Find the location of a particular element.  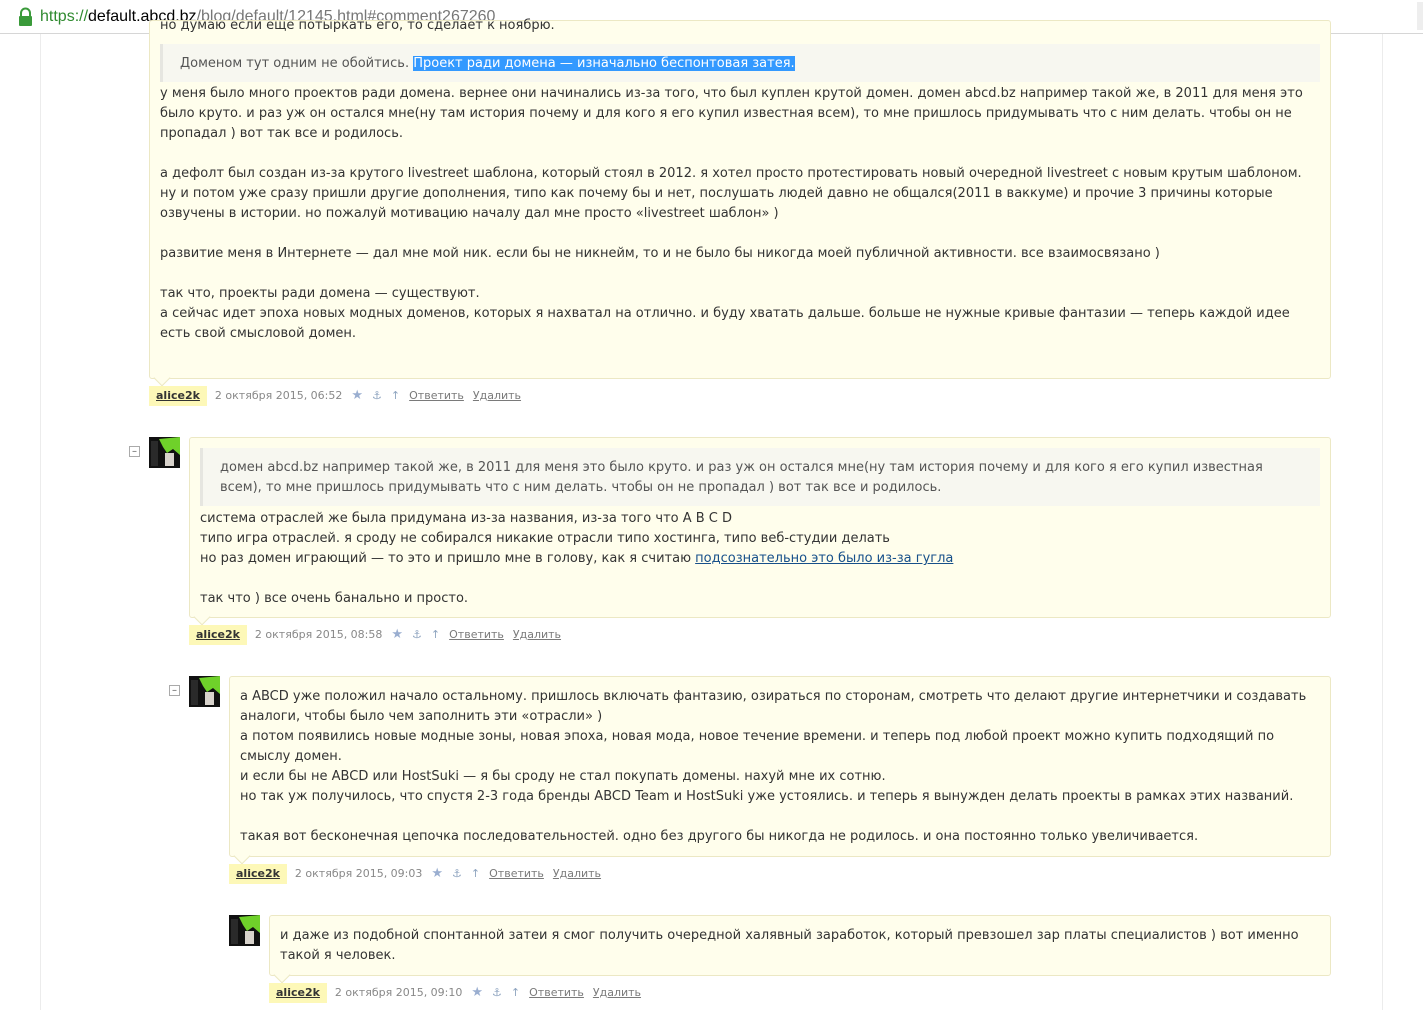

scrollbar is located at coordinates (1420, 16).